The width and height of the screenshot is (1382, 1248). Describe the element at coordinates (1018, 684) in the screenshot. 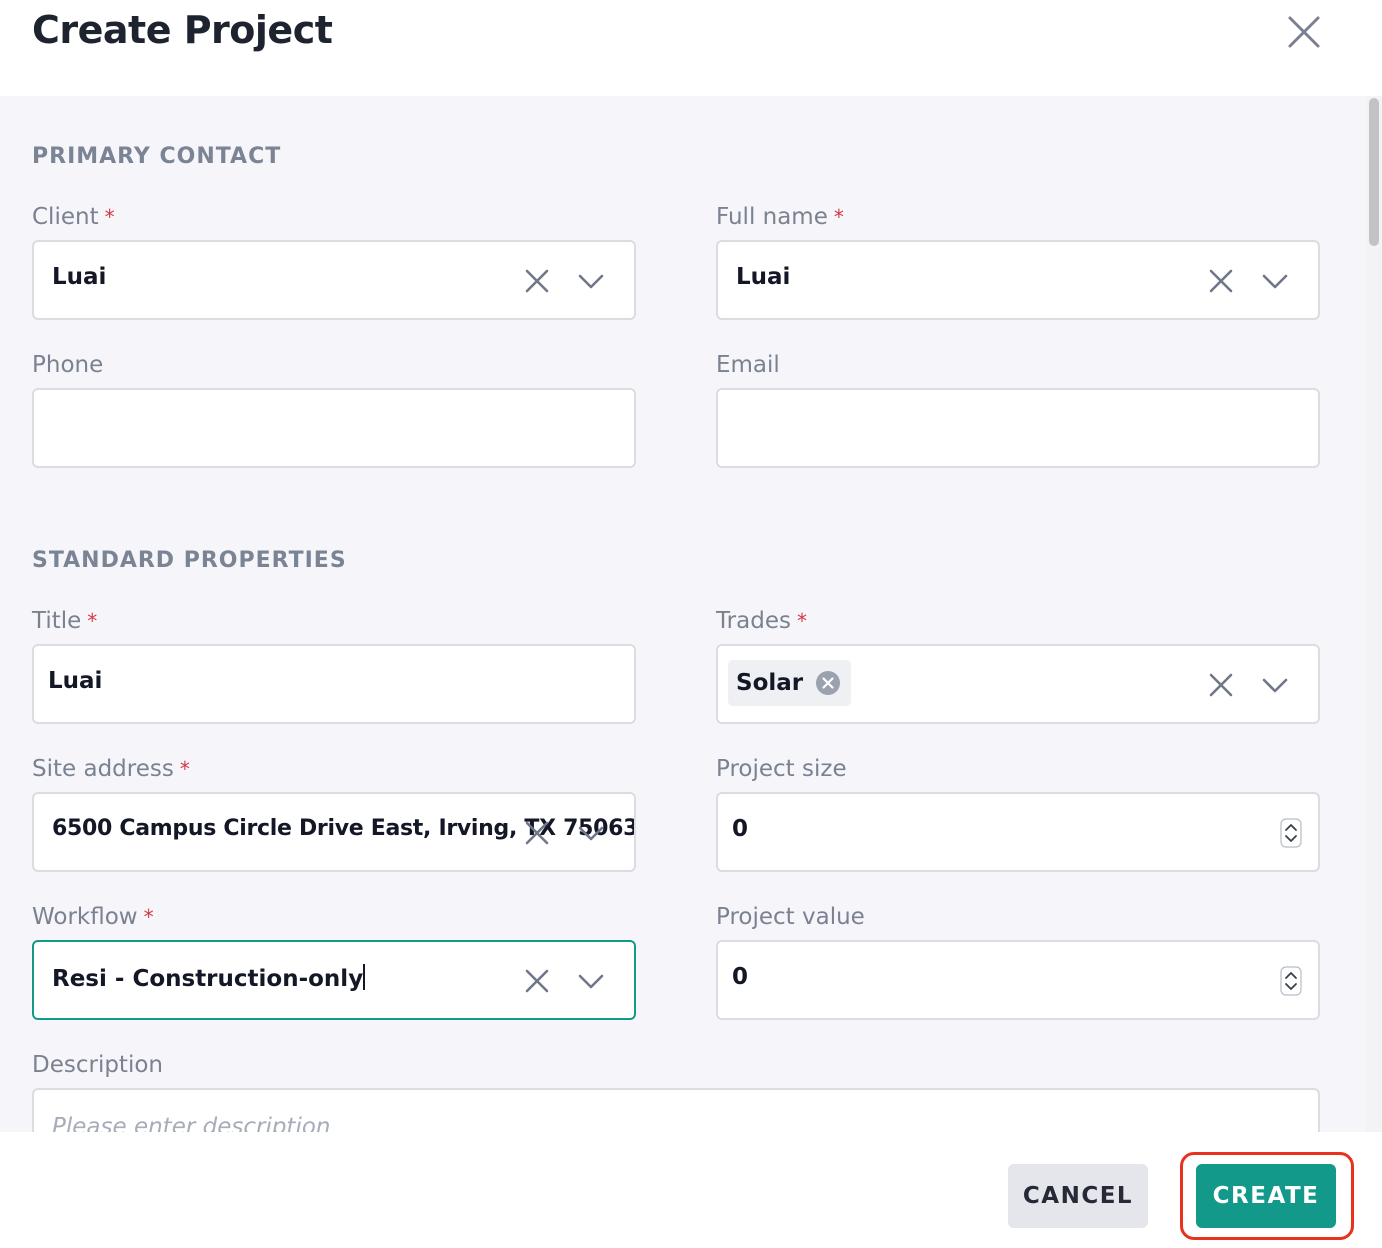

I see `trades-multiselect: Solar` at that location.